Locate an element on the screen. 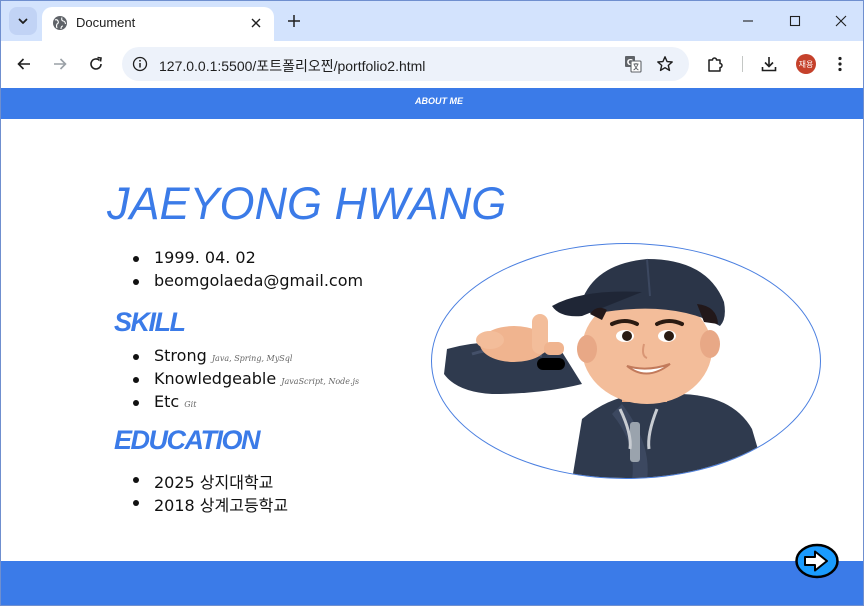  forward-button is located at coordinates (60, 64).